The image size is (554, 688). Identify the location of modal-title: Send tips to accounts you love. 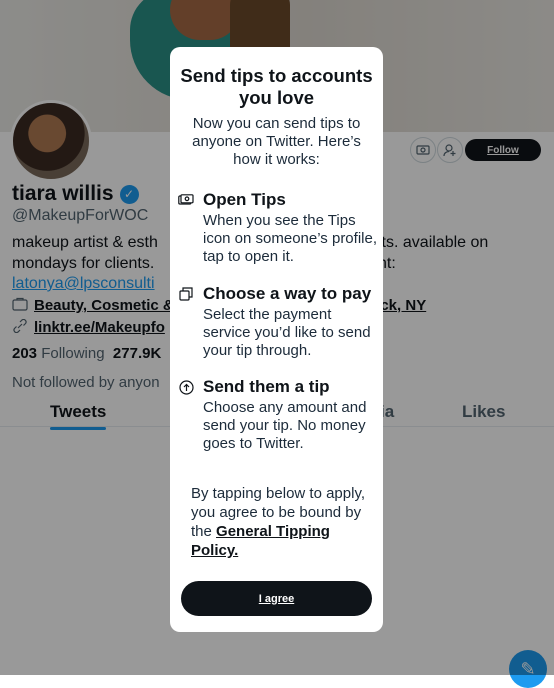
(276, 86).